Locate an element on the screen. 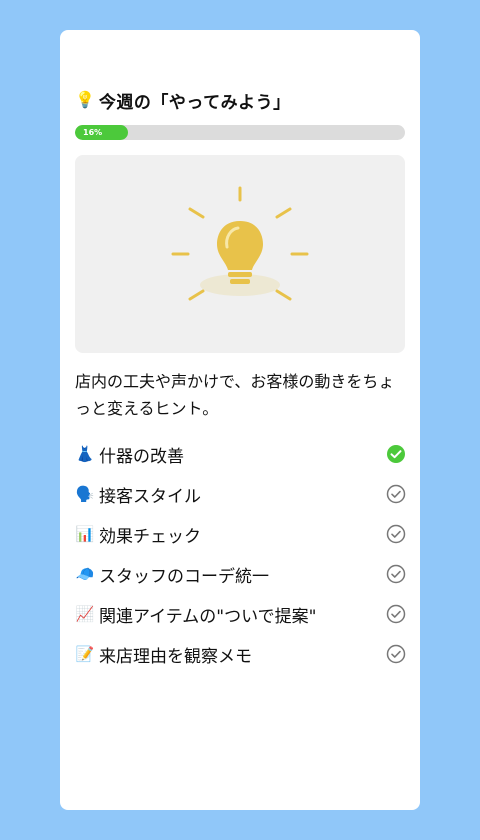 The height and width of the screenshot is (840, 480). task-label: 接客スタイル is located at coordinates (150, 496).